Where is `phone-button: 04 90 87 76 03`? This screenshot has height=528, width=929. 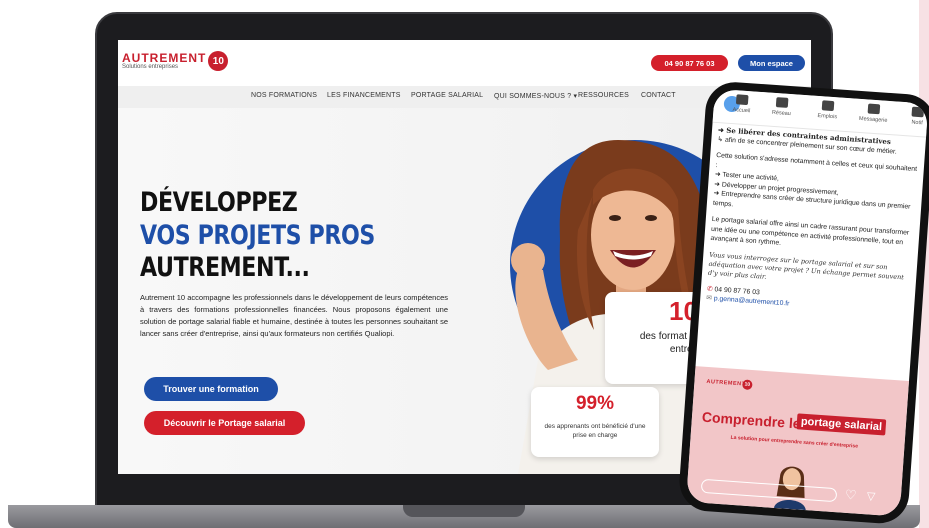 phone-button: 04 90 87 76 03 is located at coordinates (689, 63).